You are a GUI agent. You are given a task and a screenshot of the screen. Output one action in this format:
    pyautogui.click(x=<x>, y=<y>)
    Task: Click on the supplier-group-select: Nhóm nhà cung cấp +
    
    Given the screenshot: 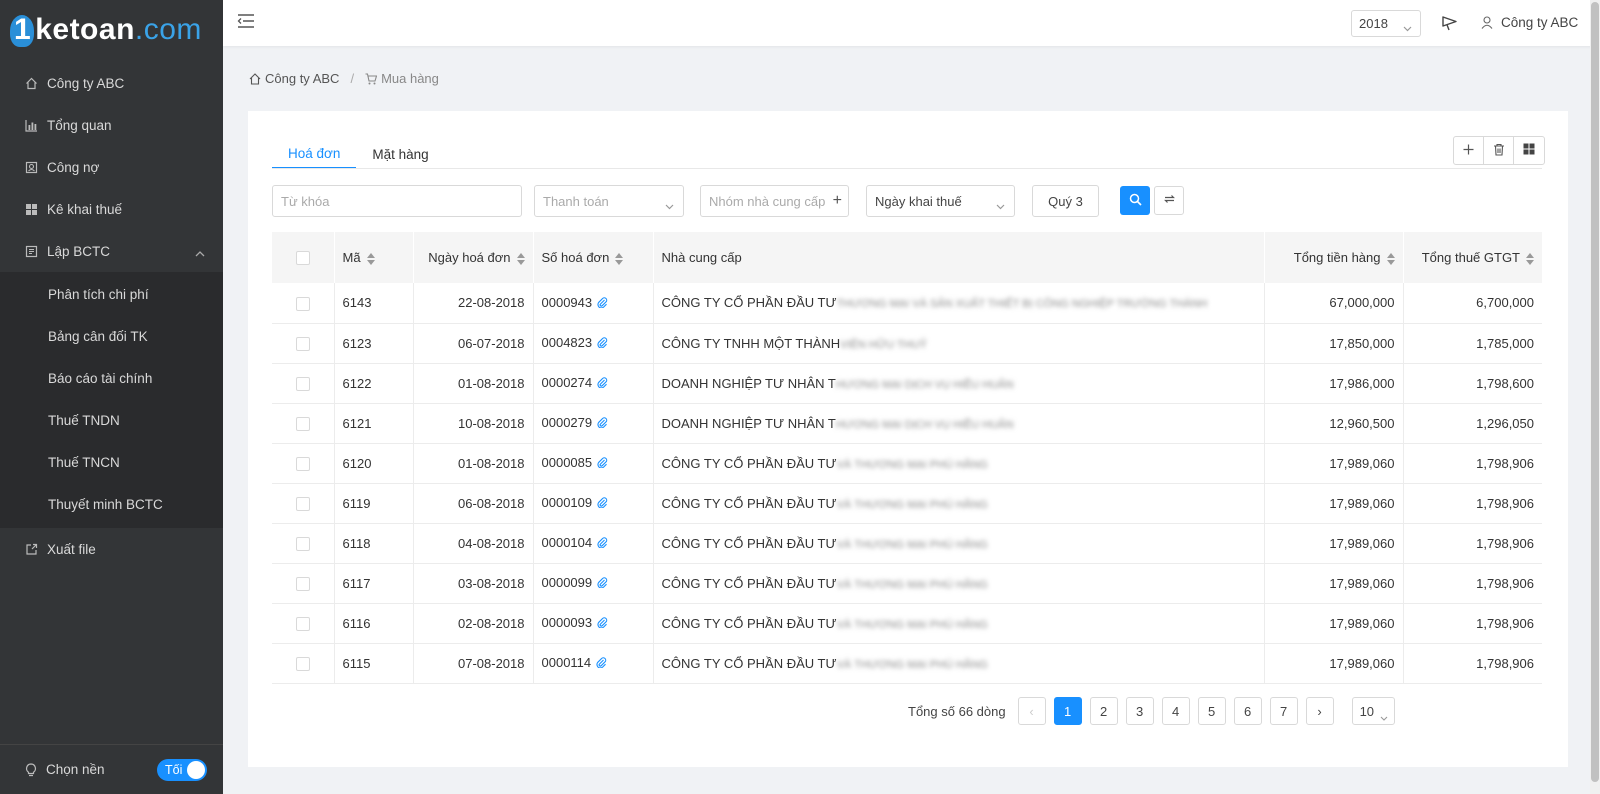 What is the action you would take?
    pyautogui.click(x=774, y=201)
    